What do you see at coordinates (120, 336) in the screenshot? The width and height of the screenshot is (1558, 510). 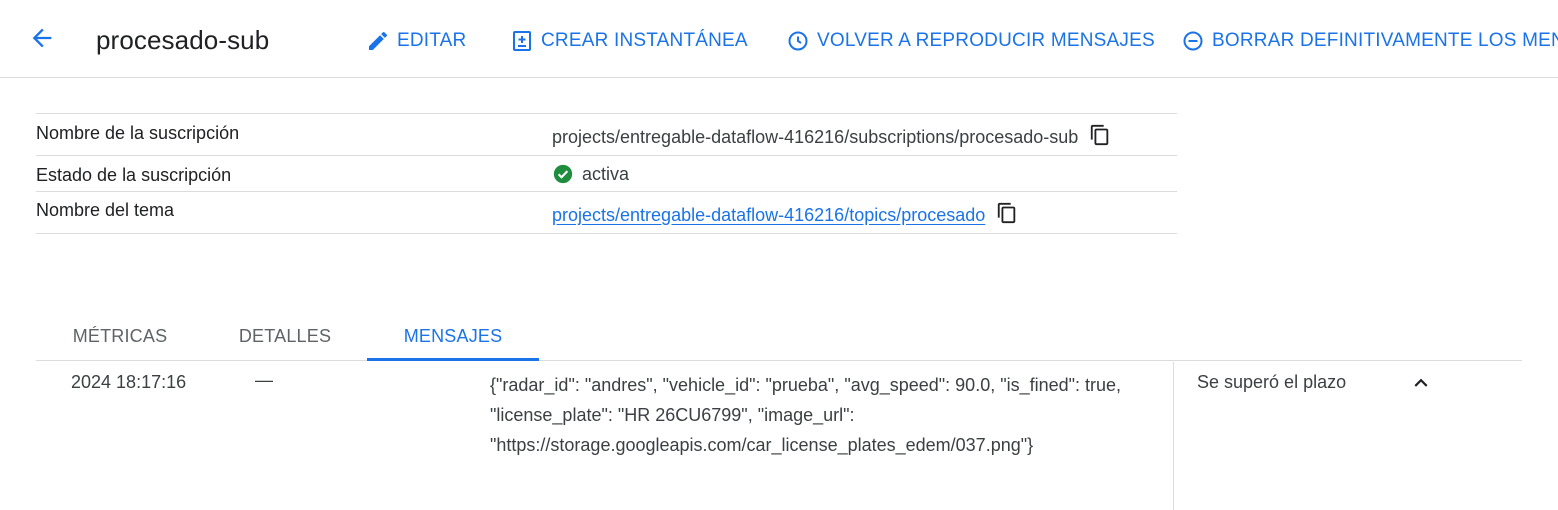 I see `tab-metrics: MÉTRICAS` at bounding box center [120, 336].